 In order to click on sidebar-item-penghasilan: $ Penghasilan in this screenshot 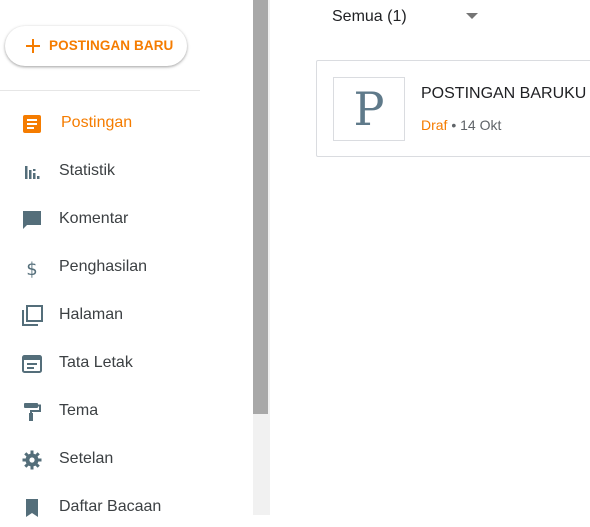, I will do `click(126, 267)`.